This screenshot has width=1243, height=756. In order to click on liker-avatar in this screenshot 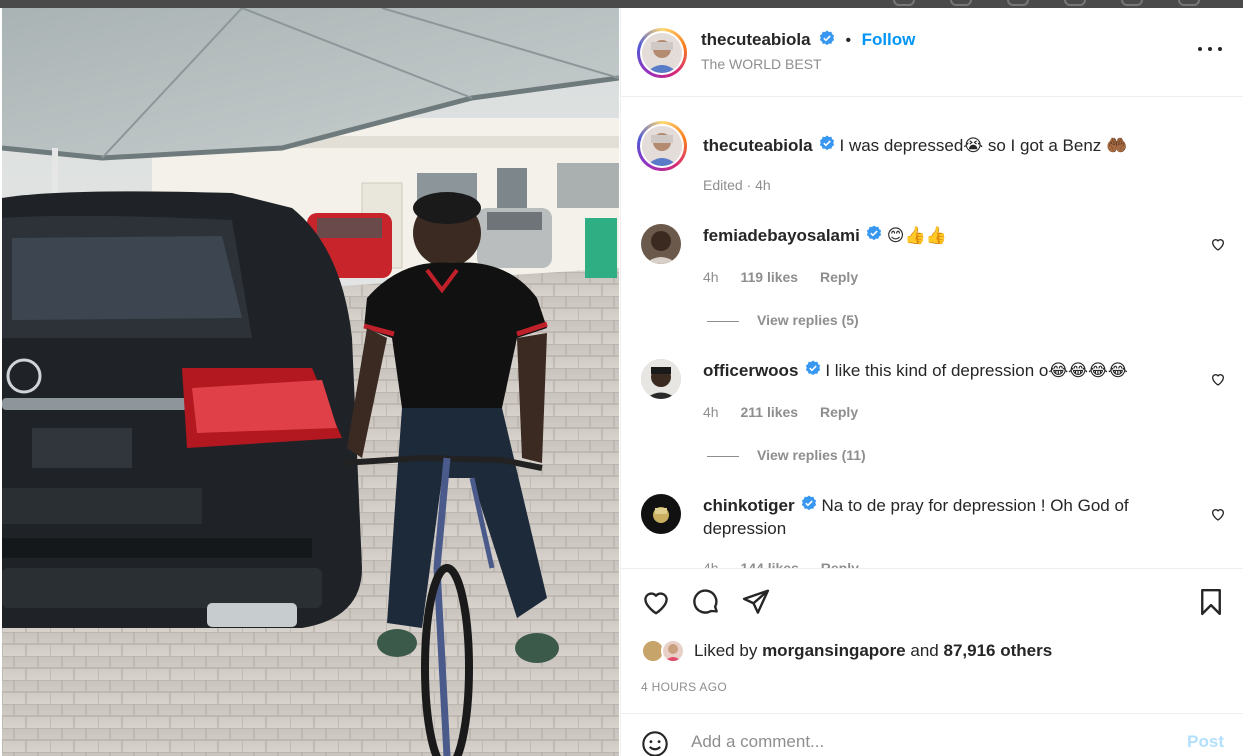, I will do `click(673, 651)`.